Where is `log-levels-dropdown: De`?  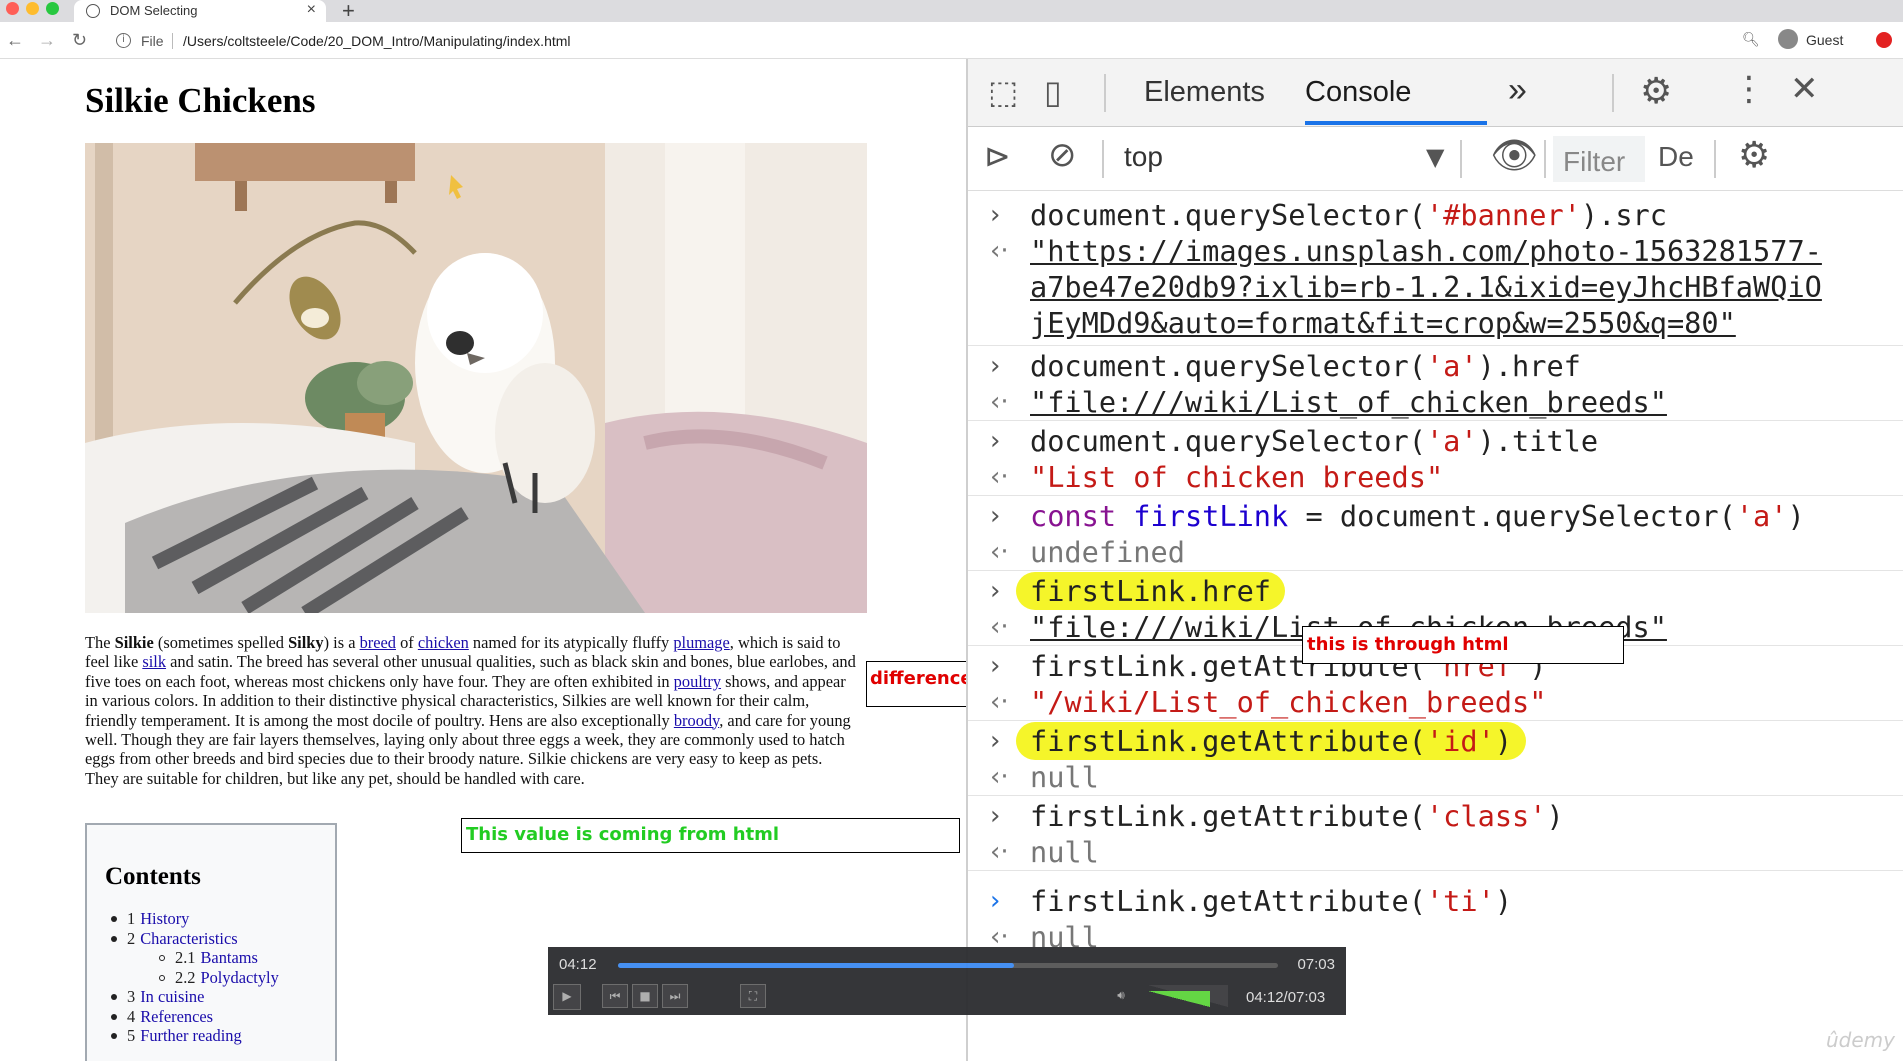 log-levels-dropdown: De is located at coordinates (1676, 157).